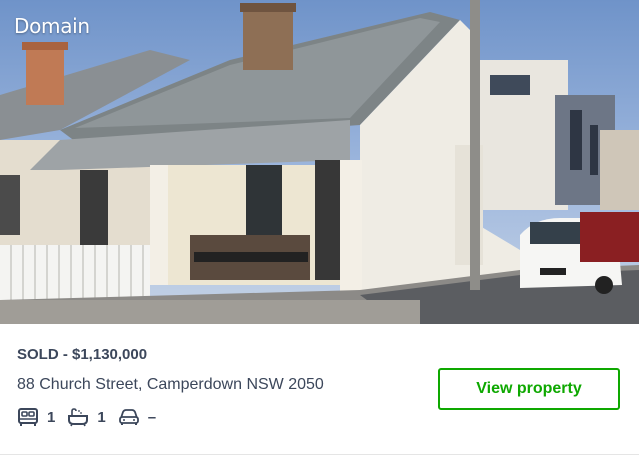  What do you see at coordinates (82, 354) in the screenshot?
I see `sold-price: SOLD - $1,130,000` at bounding box center [82, 354].